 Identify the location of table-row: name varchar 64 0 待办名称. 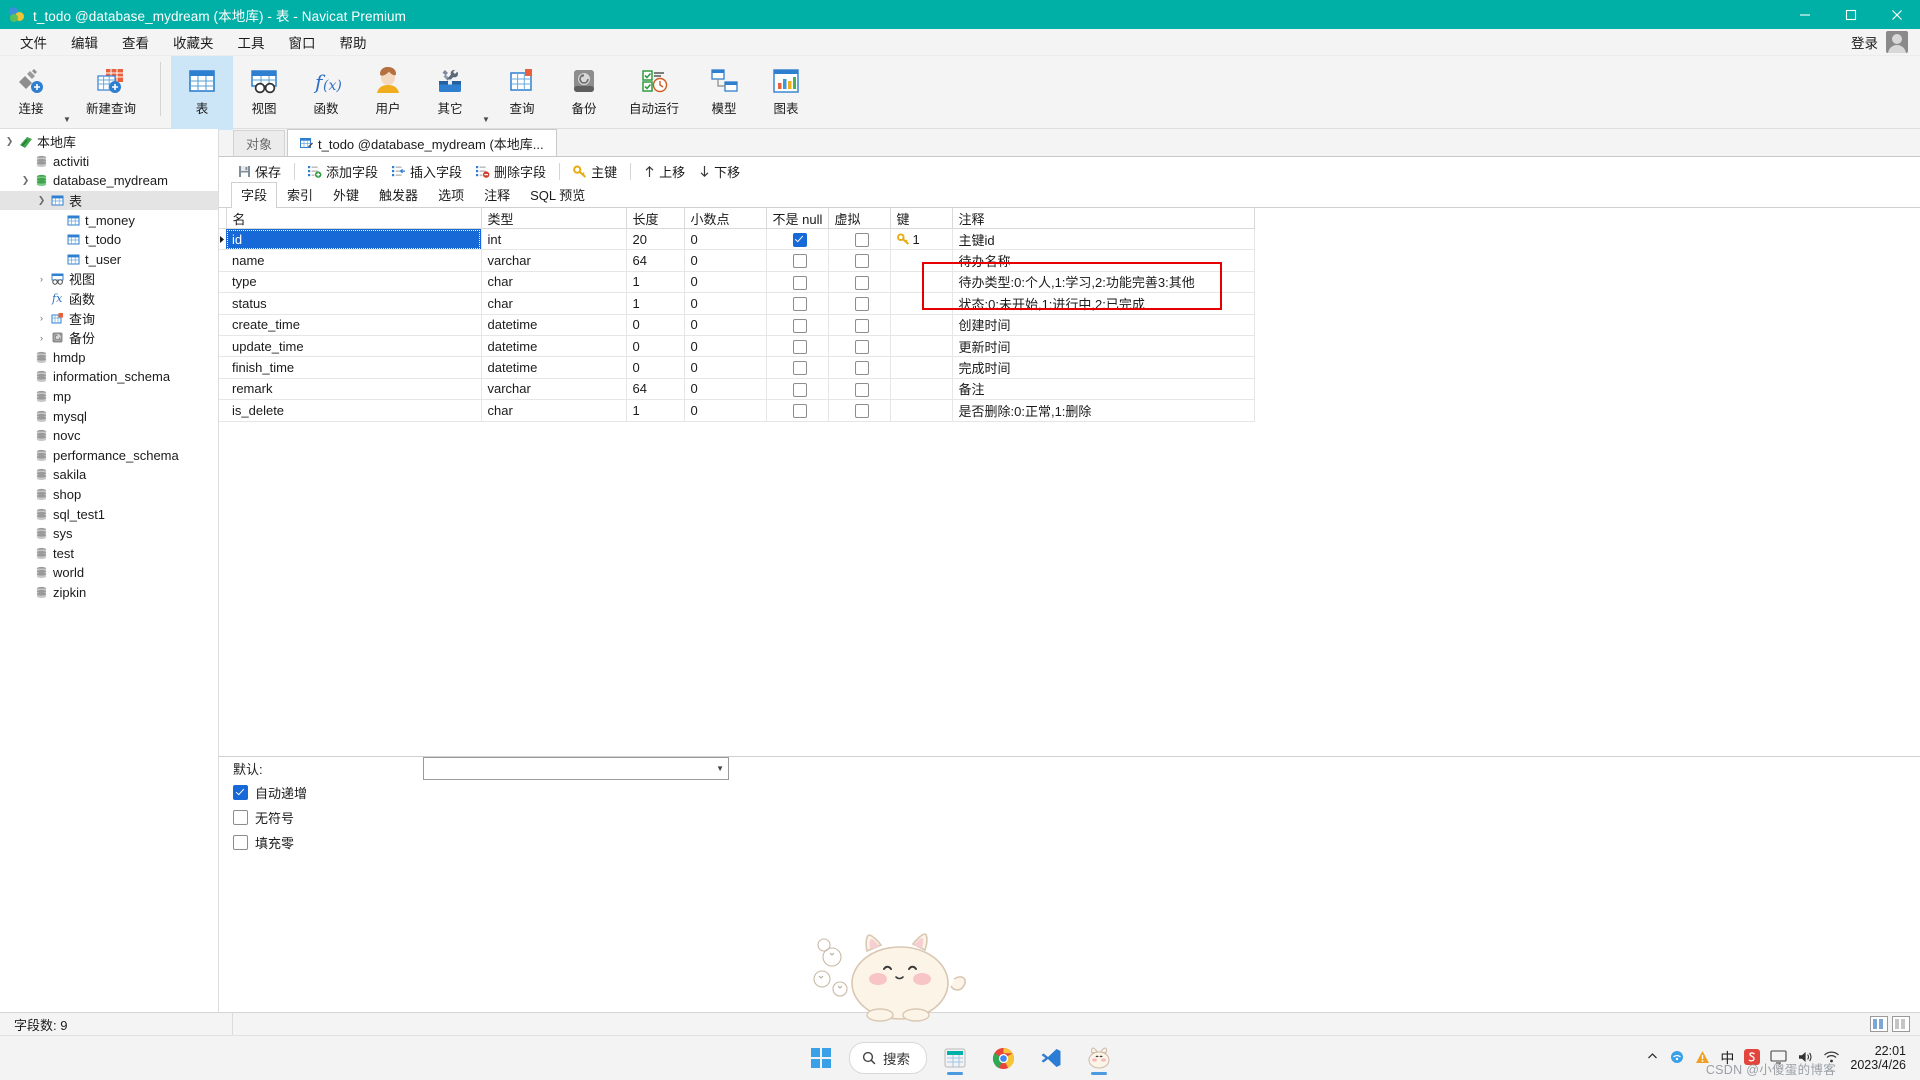
(737, 260).